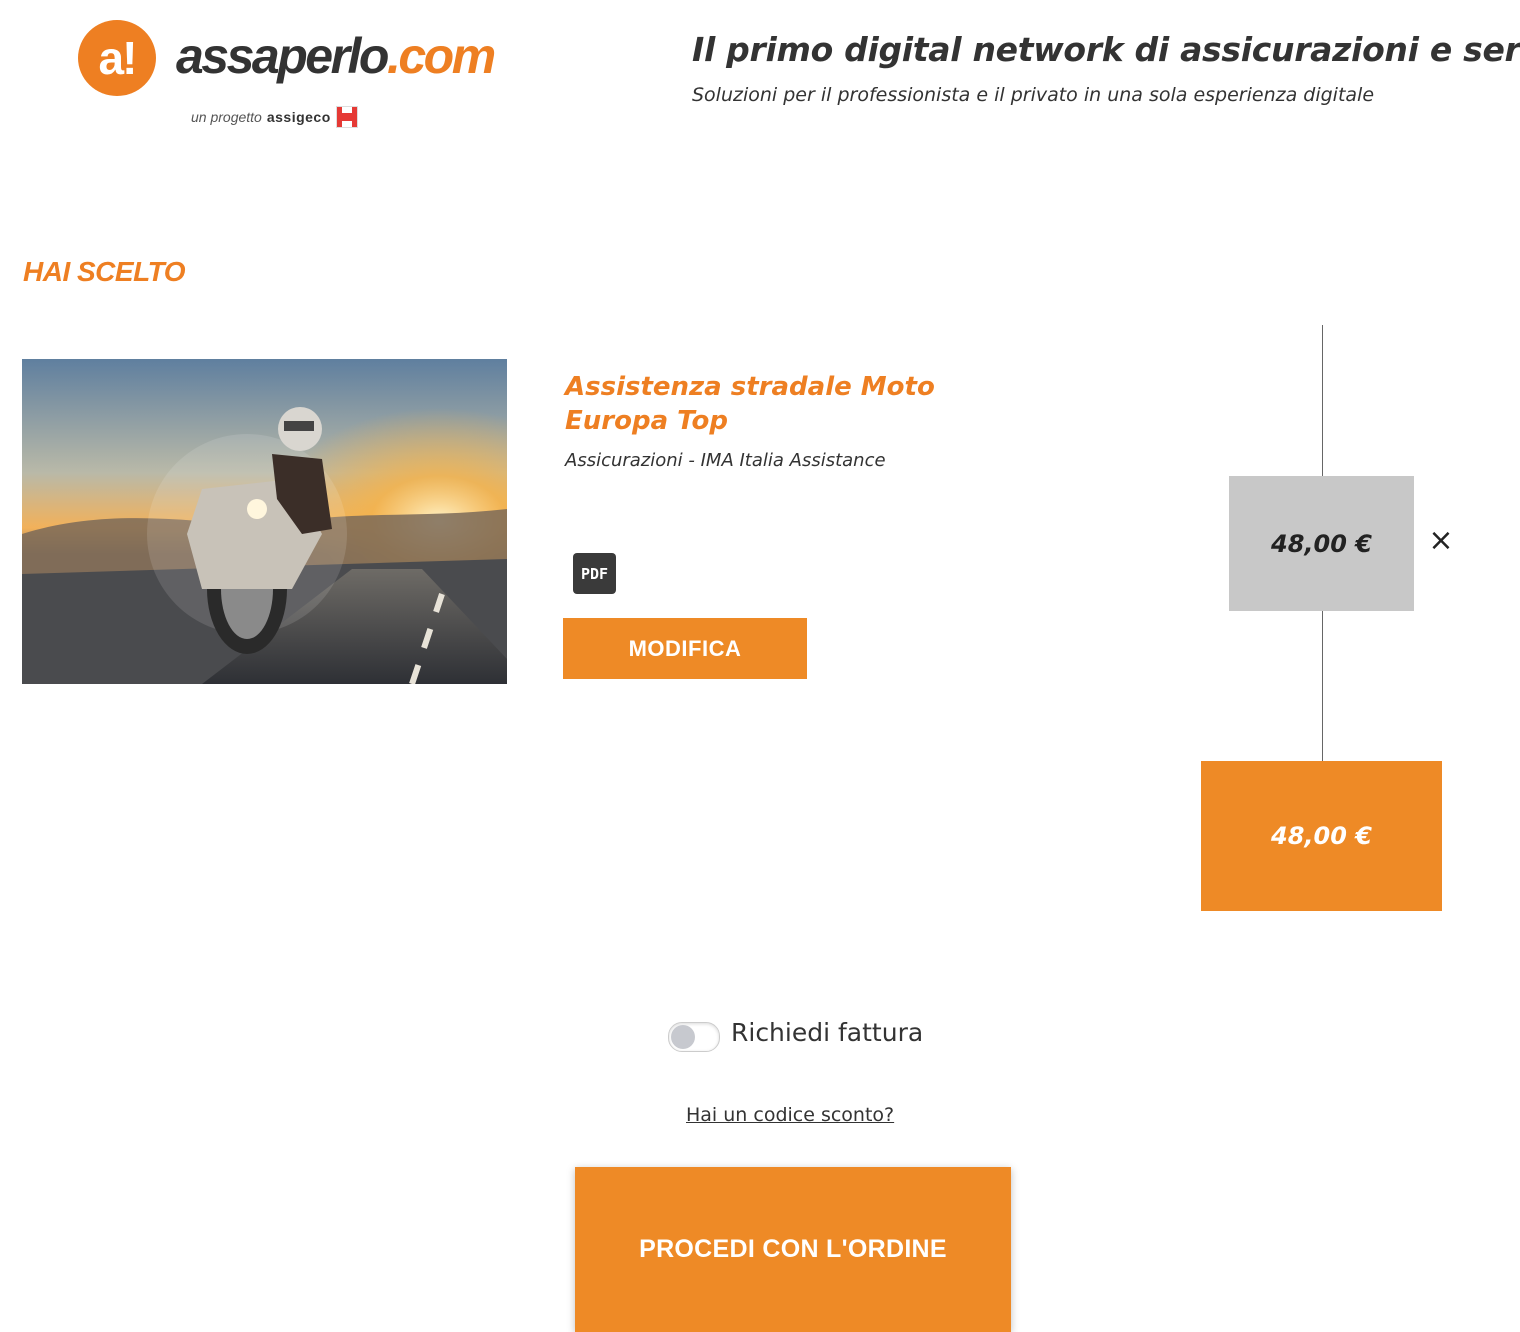  Describe the element at coordinates (790, 1115) in the screenshot. I see `discount-code-link: Hai un codice sconto?` at that location.